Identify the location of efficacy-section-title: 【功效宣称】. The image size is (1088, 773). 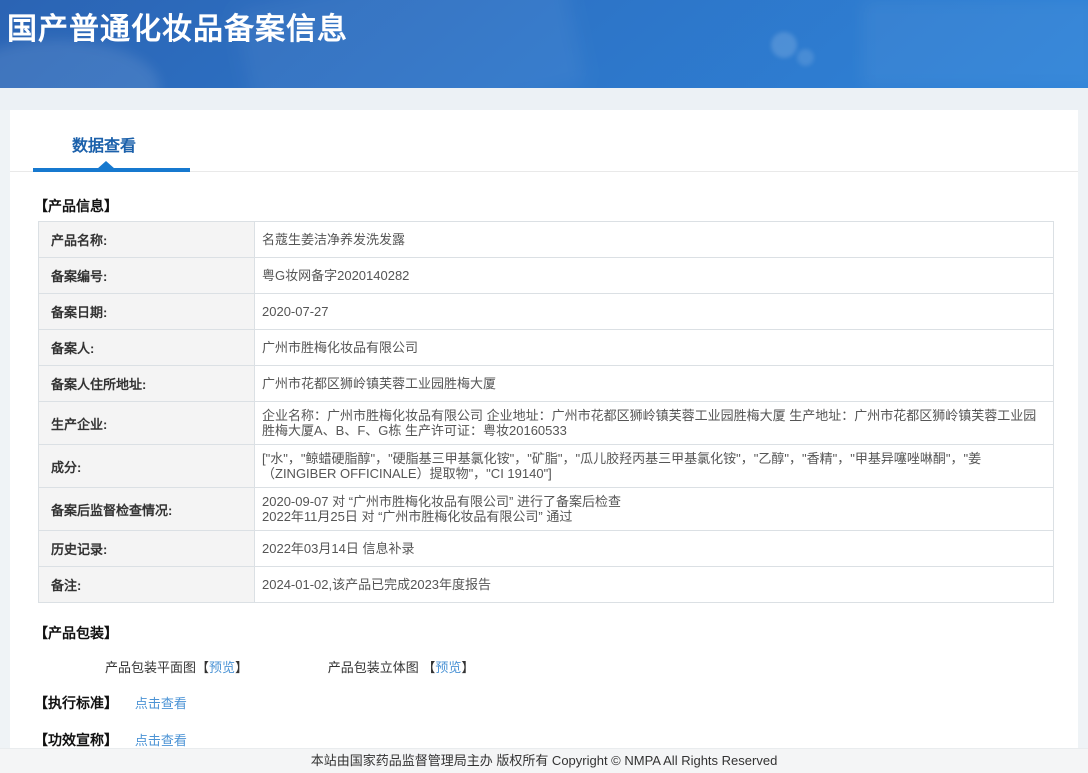
(76, 740).